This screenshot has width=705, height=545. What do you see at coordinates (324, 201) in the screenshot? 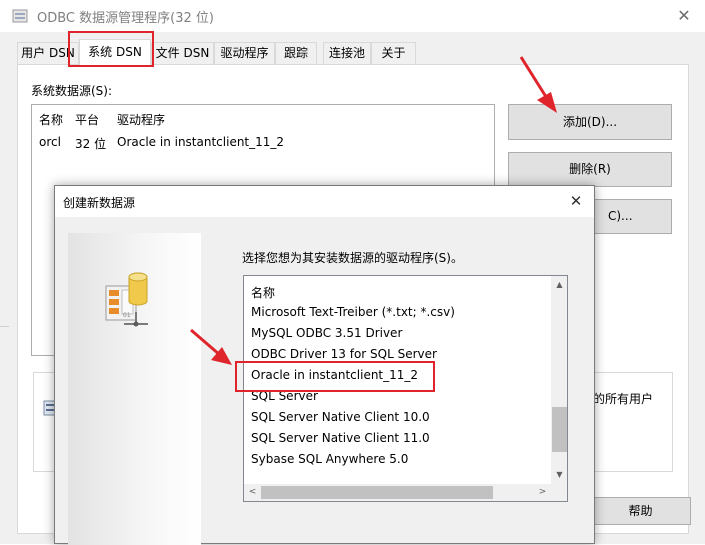
I see `dialog-titlebar: 创建新数据源 ✕` at bounding box center [324, 201].